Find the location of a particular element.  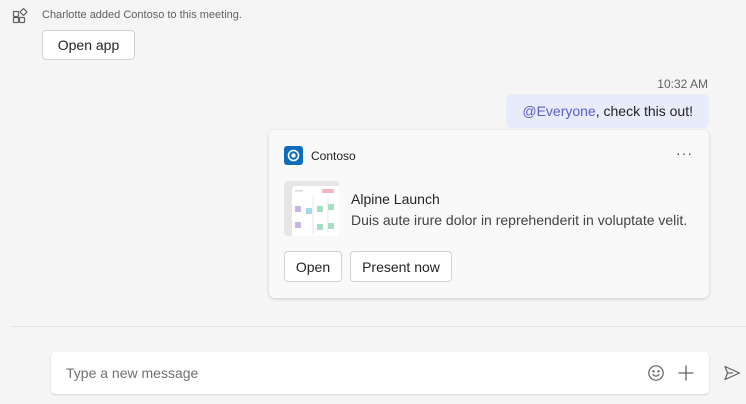

message-bubble: @Everyone , check this out! is located at coordinates (607, 111).